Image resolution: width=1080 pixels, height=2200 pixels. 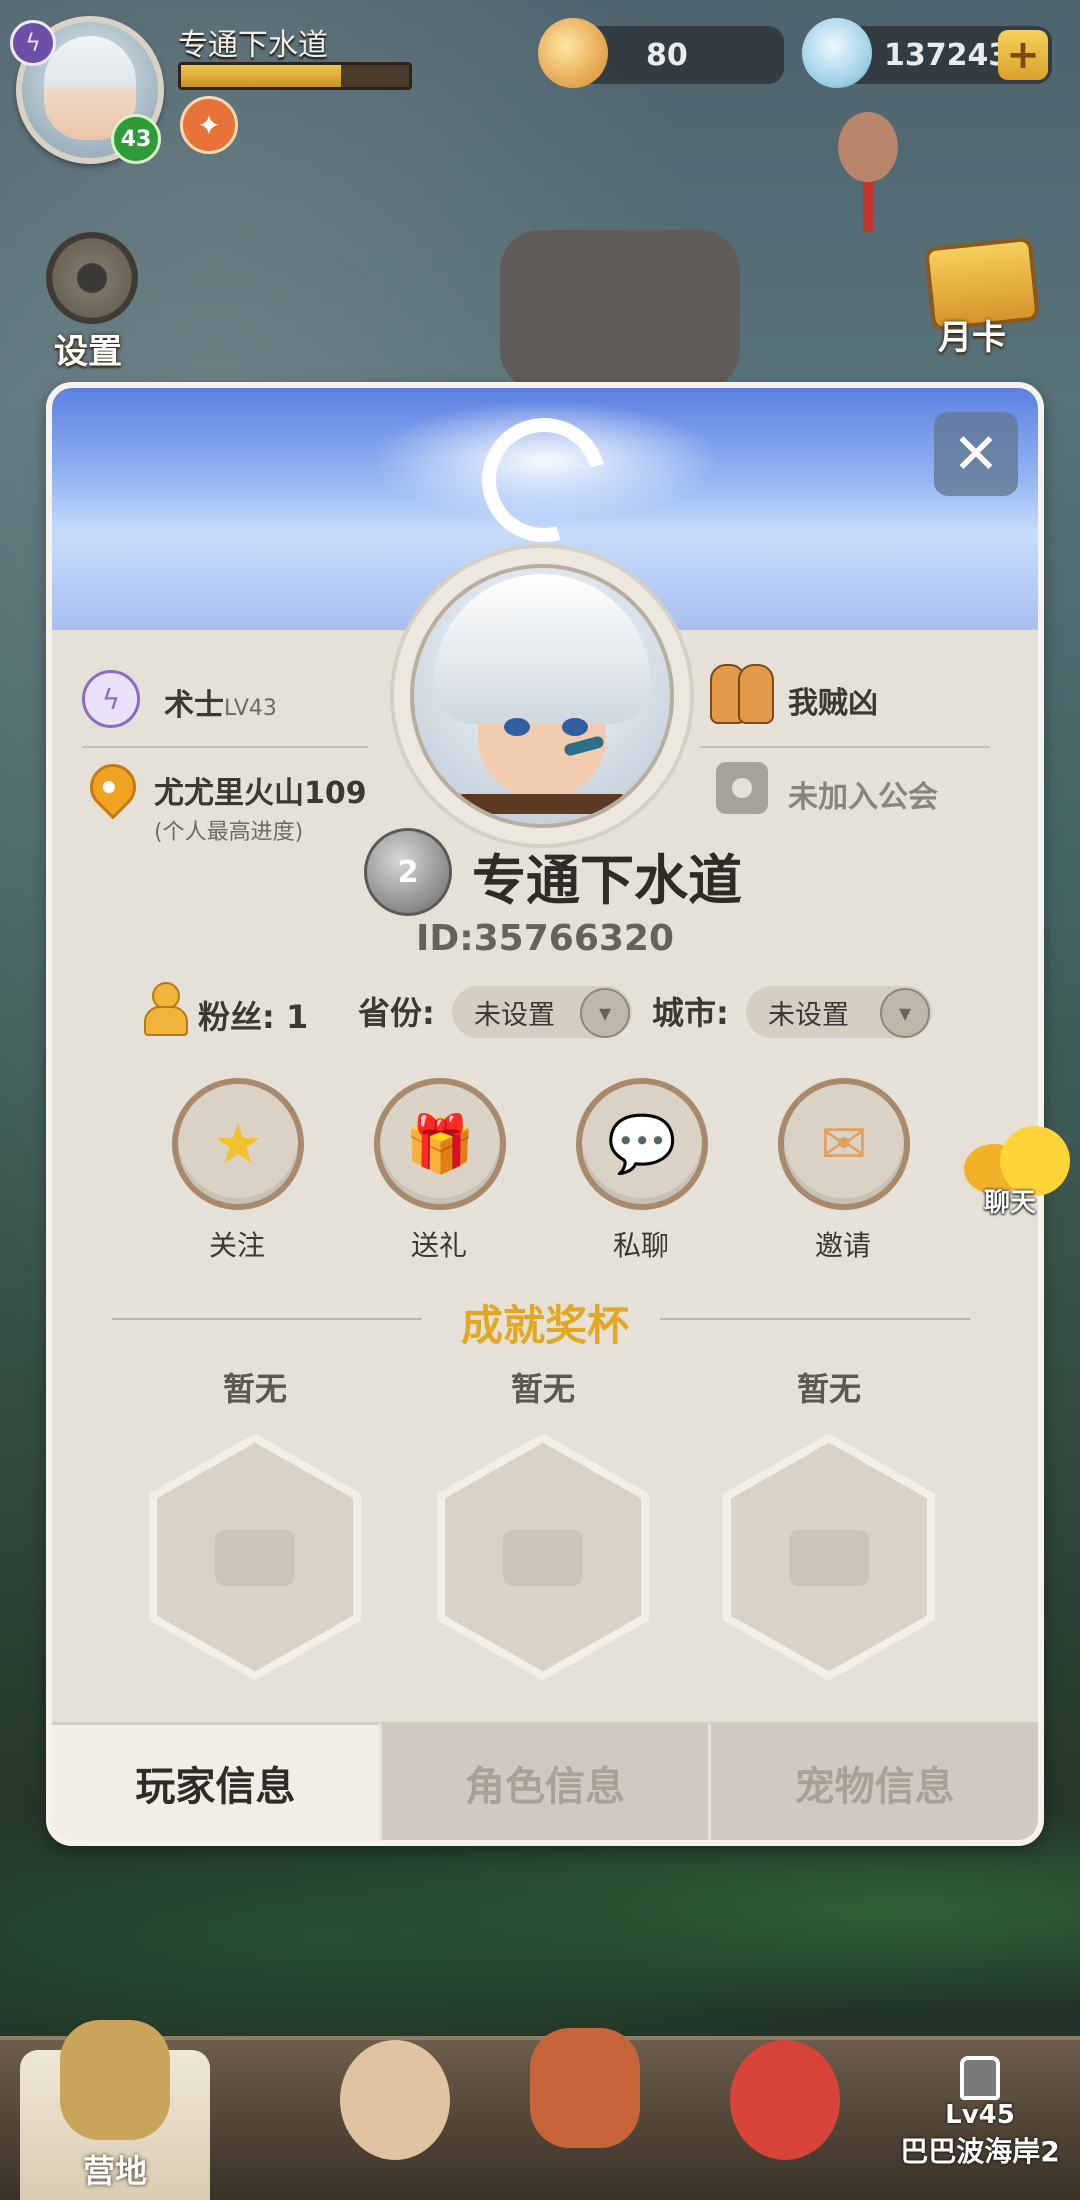 What do you see at coordinates (690, 1013) in the screenshot?
I see `city-label: 城市:` at bounding box center [690, 1013].